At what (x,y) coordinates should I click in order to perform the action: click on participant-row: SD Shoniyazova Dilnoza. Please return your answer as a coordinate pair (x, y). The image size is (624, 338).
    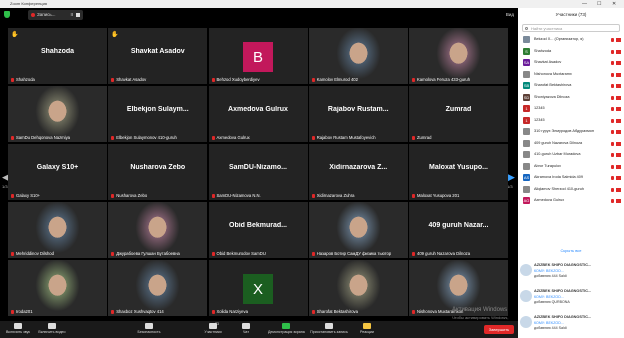
    Looking at the image, I should click on (571, 98).